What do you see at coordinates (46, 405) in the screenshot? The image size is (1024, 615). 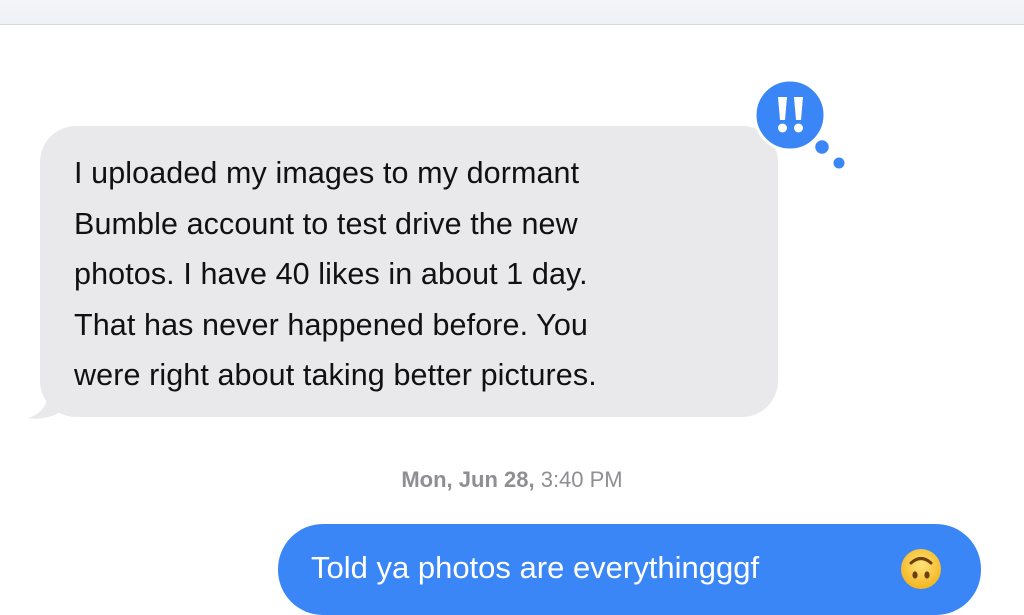 I see `bubble-tail-icon` at bounding box center [46, 405].